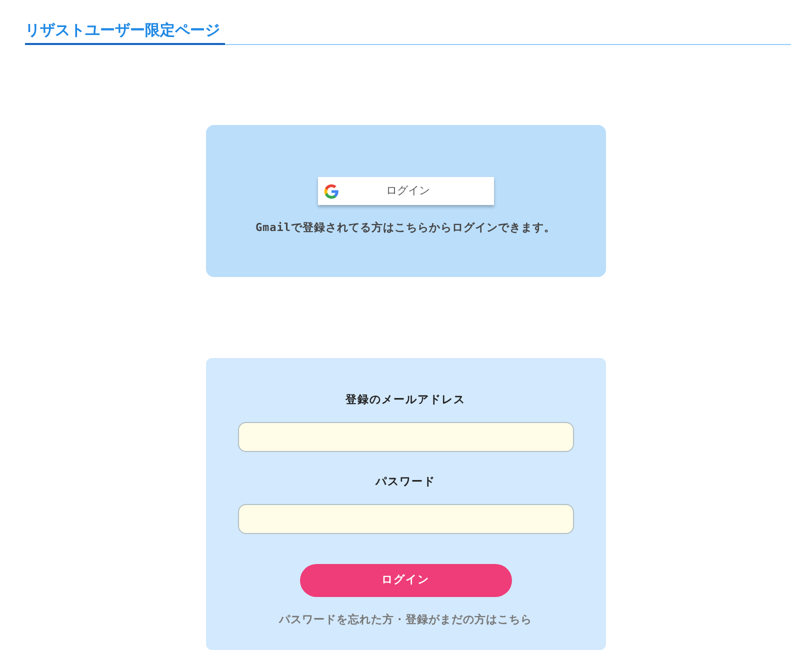 The width and height of the screenshot is (811, 668). I want to click on login-button: ログイン, so click(406, 580).